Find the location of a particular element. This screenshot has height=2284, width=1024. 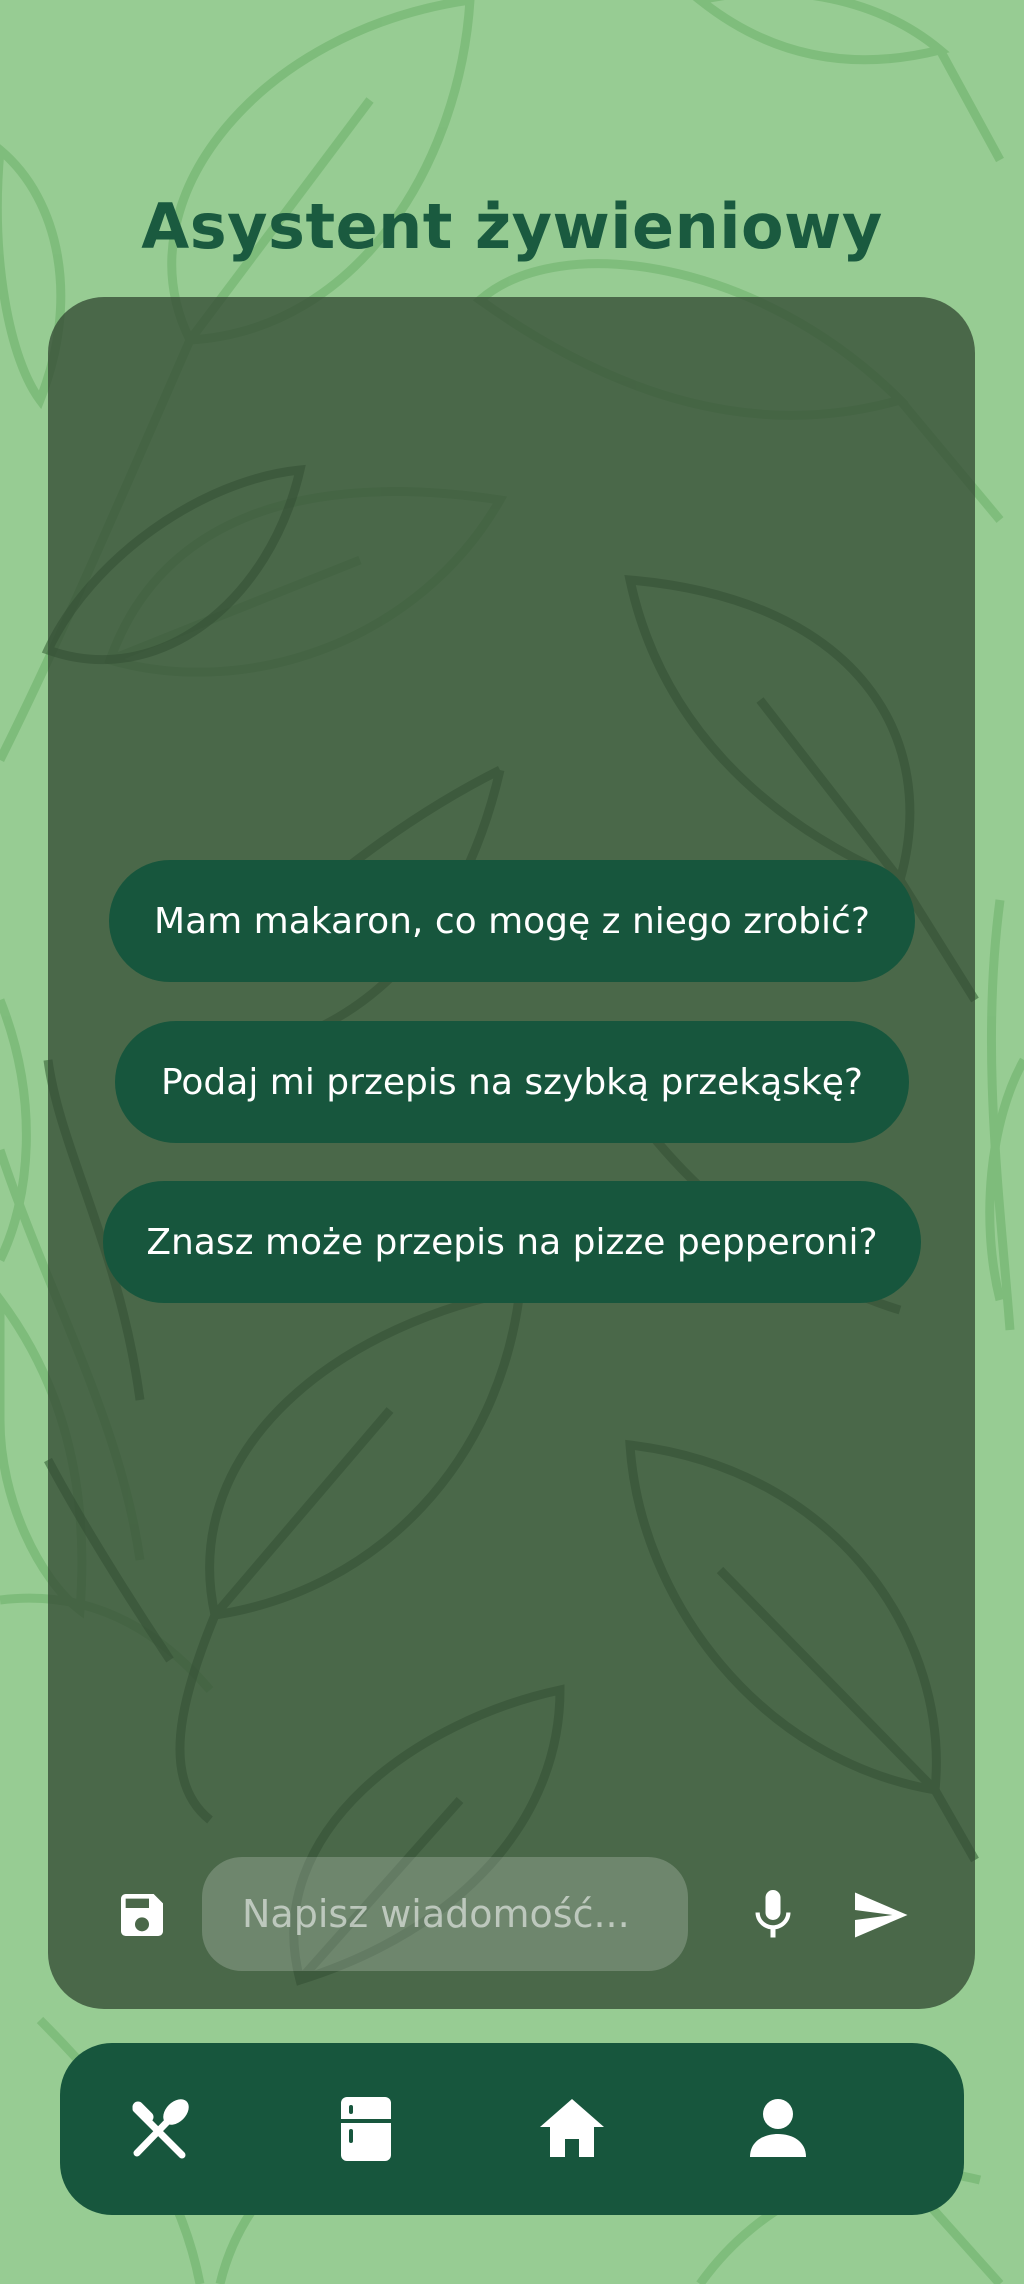

home-icon is located at coordinates (572, 2128).